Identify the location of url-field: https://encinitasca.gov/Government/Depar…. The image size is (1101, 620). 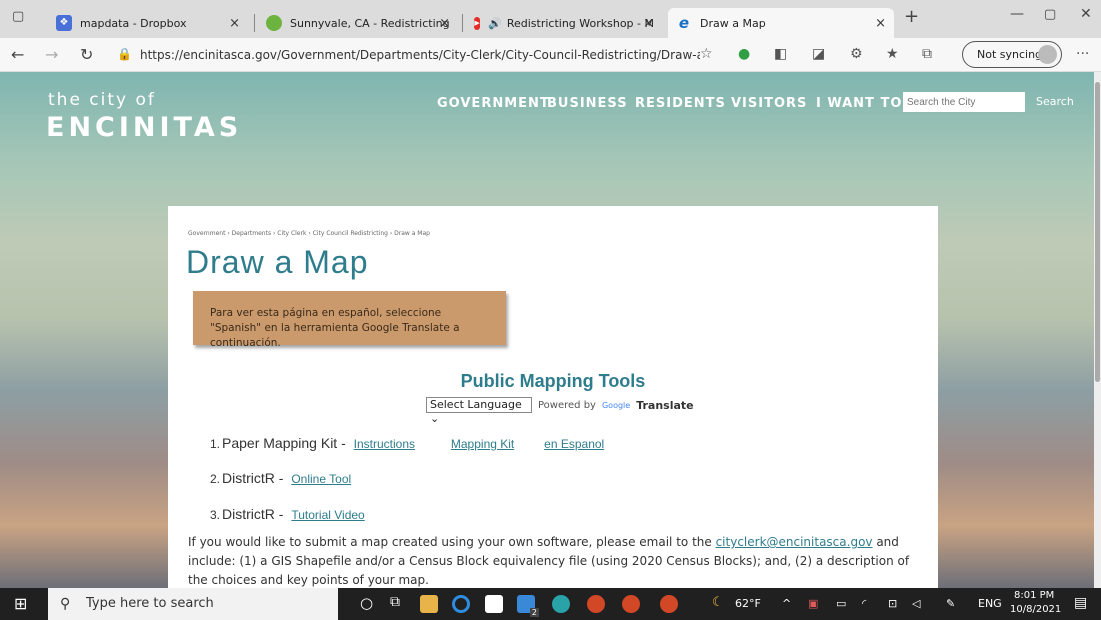
(420, 55).